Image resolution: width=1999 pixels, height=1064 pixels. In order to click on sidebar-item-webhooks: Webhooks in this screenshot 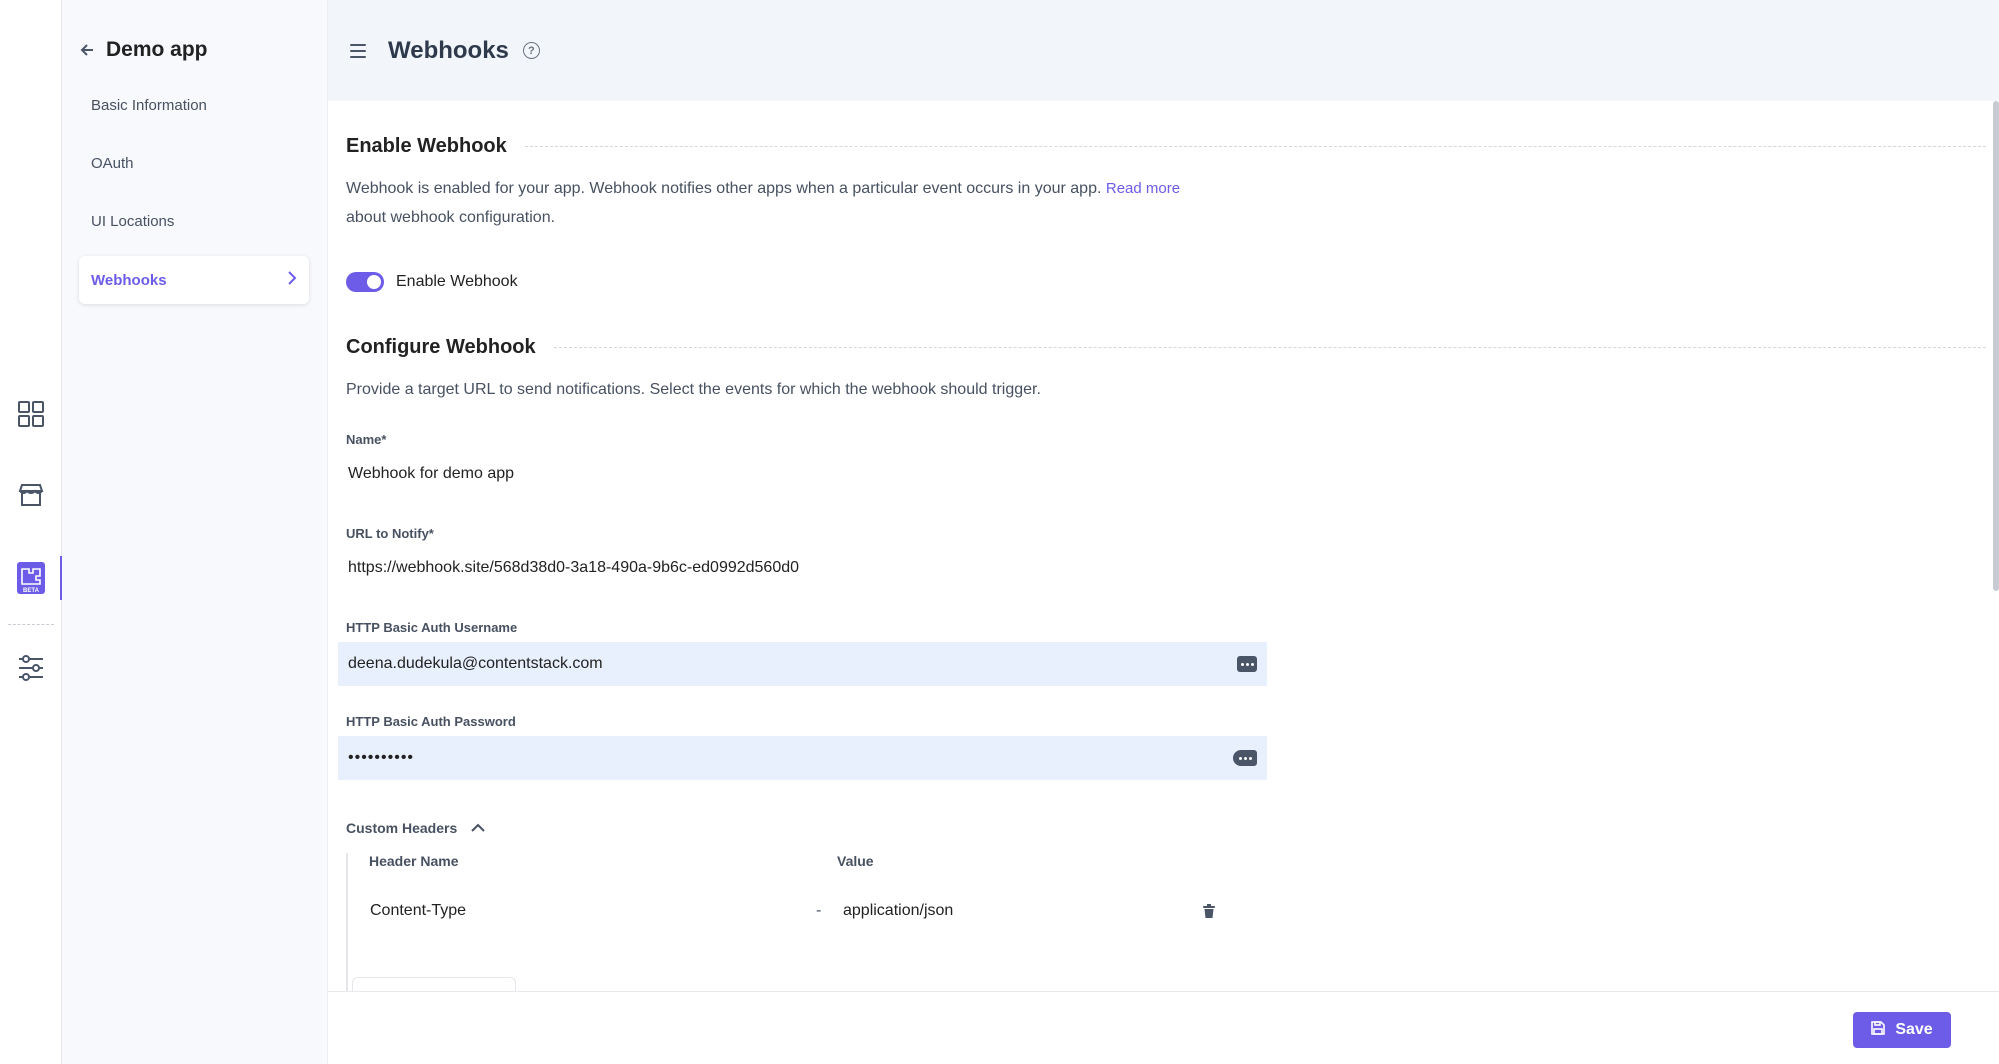, I will do `click(194, 280)`.